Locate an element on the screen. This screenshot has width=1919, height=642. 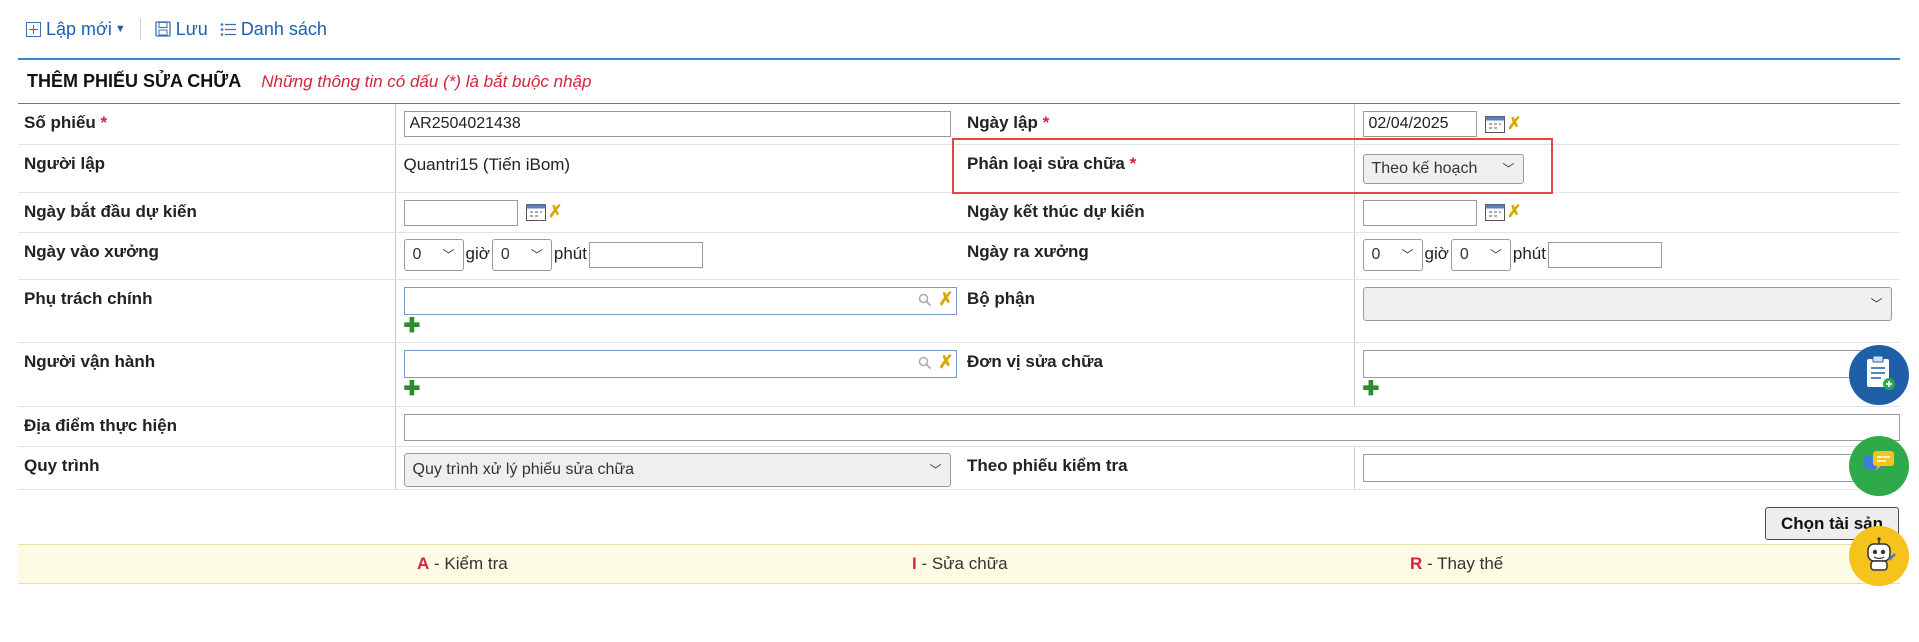
ngay-bat-dau-input is located at coordinates (460, 212).